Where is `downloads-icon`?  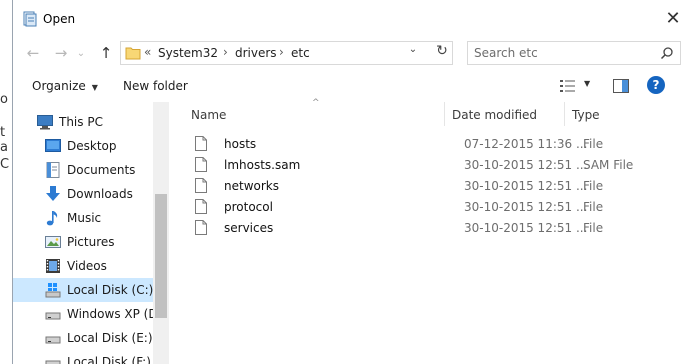
downloads-icon is located at coordinates (53, 193).